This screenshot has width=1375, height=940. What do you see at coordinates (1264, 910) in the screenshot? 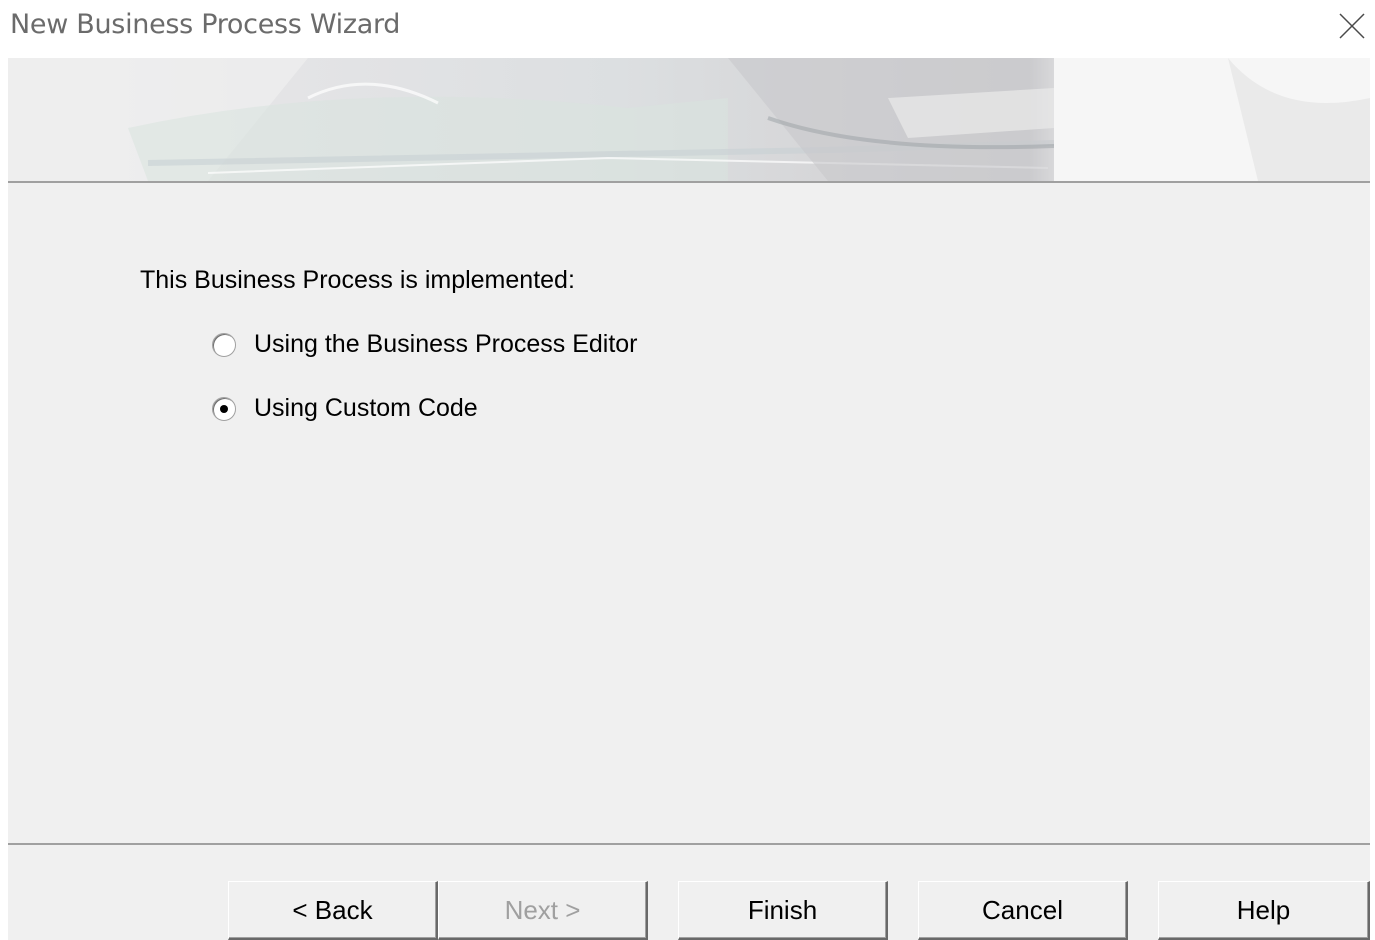
I see `help-button: Help` at bounding box center [1264, 910].